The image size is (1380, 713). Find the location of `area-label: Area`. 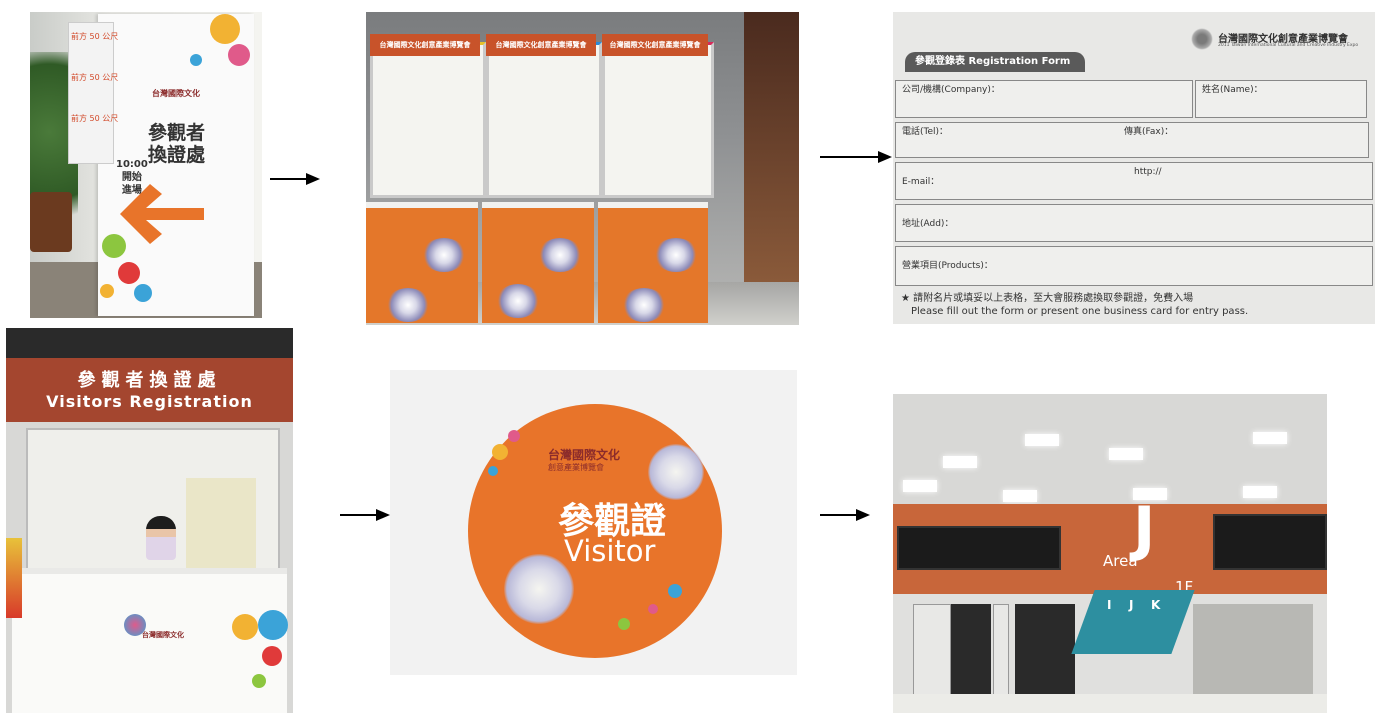

area-label: Area is located at coordinates (1120, 561).